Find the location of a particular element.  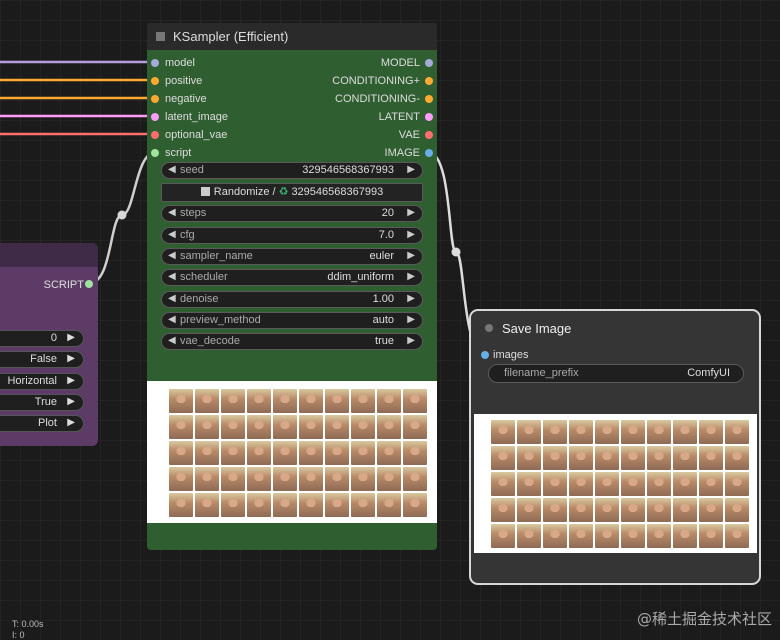

save-image-title: Save Image is located at coordinates (537, 328).